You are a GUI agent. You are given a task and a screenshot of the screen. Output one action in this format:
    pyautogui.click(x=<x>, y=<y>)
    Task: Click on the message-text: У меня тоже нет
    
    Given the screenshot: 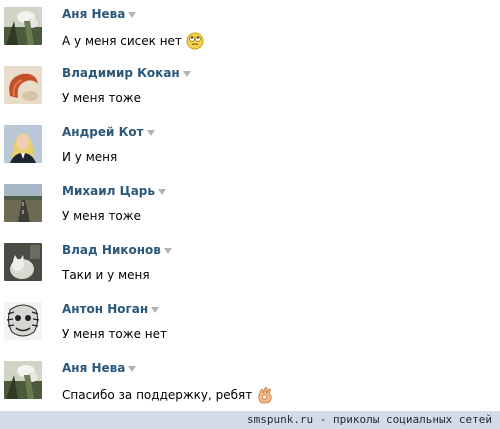 What is the action you would take?
    pyautogui.click(x=114, y=334)
    